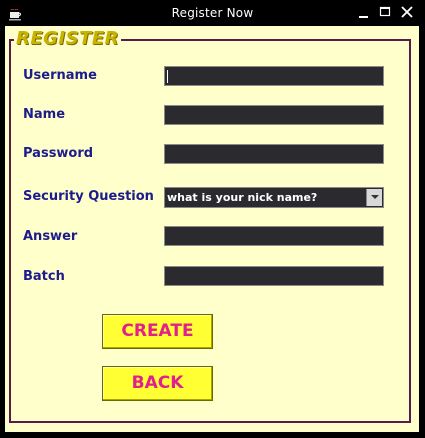  I want to click on back-button: BACK, so click(157, 383).